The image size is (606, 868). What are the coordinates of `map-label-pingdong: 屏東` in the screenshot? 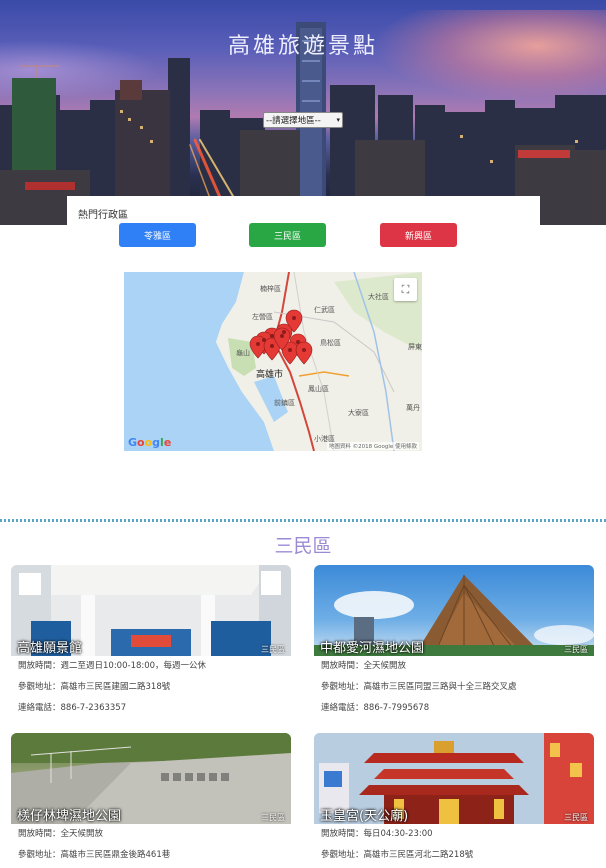 It's located at (415, 347).